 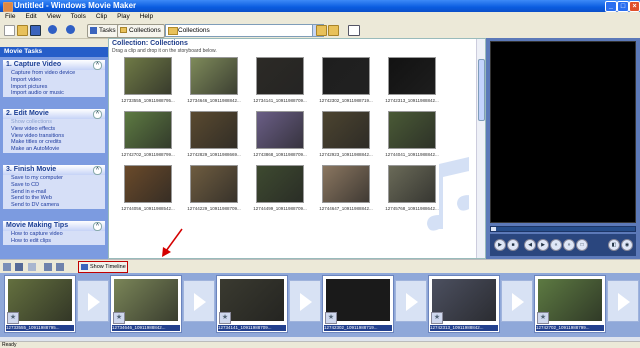 What do you see at coordinates (7, 267) in the screenshot?
I see `narrate-icon` at bounding box center [7, 267].